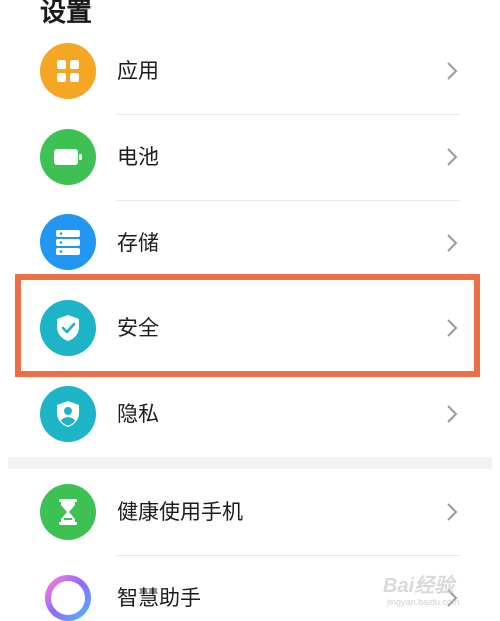 The width and height of the screenshot is (500, 621). What do you see at coordinates (68, 595) in the screenshot?
I see `assistant-ring-icon` at bounding box center [68, 595].